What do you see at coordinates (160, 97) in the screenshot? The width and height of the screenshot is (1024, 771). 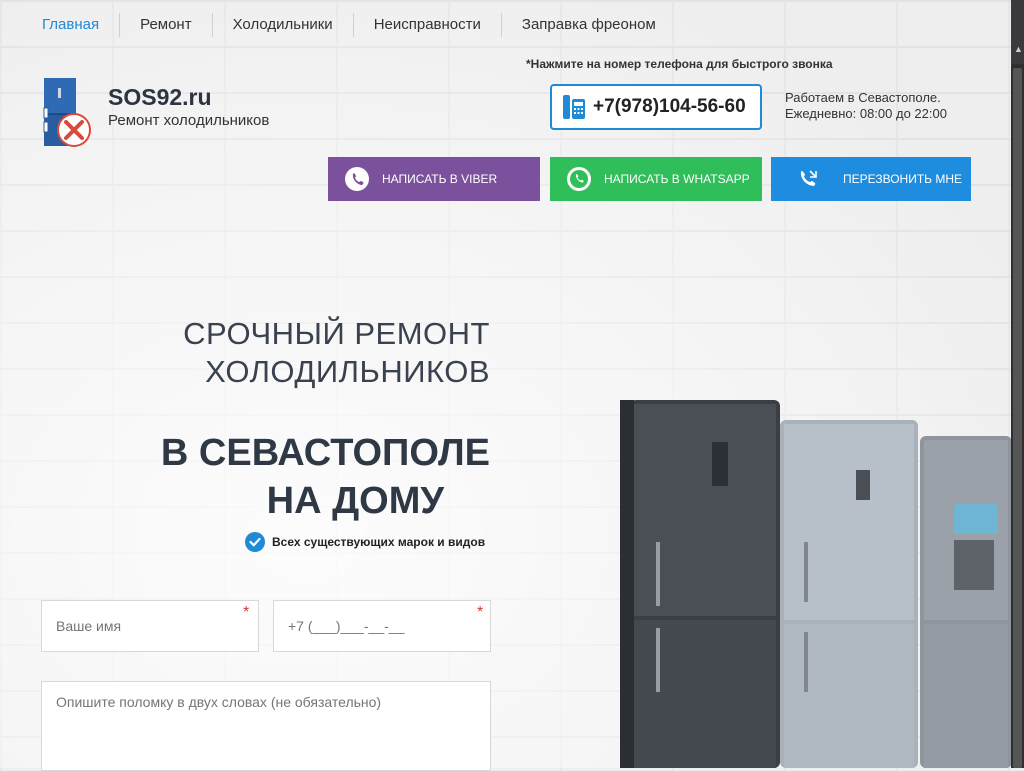 I see `site-name: SOS92.ru` at bounding box center [160, 97].